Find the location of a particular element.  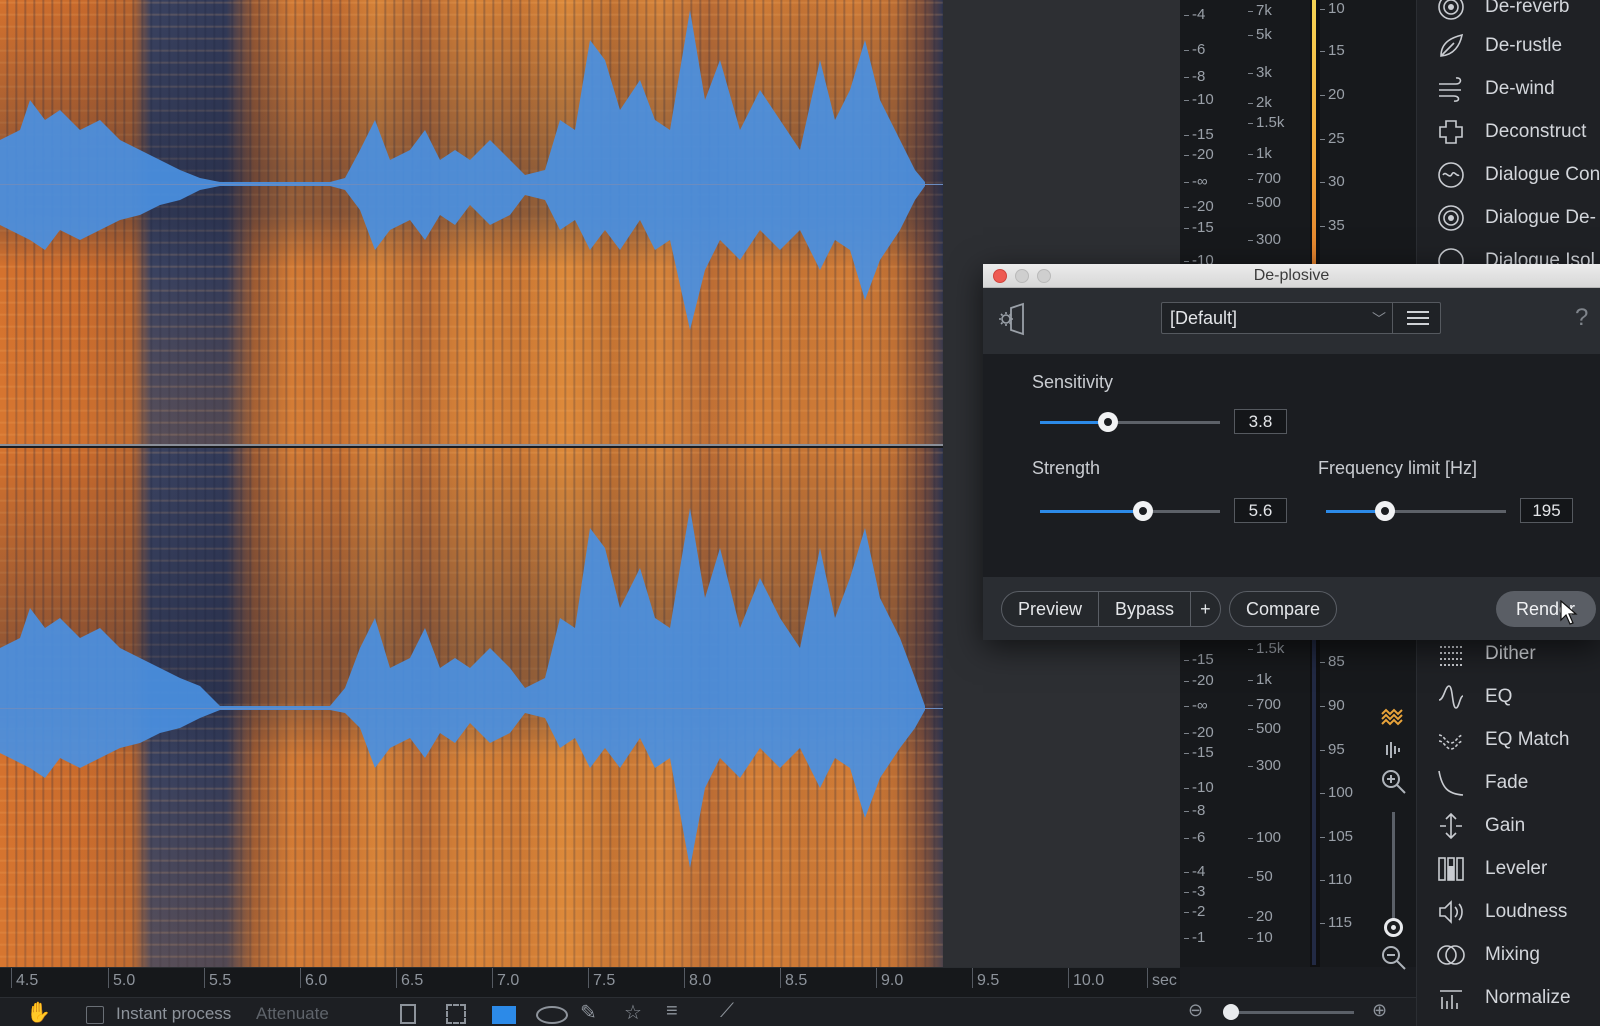

module-label: Dialogue Con is located at coordinates (1542, 174).